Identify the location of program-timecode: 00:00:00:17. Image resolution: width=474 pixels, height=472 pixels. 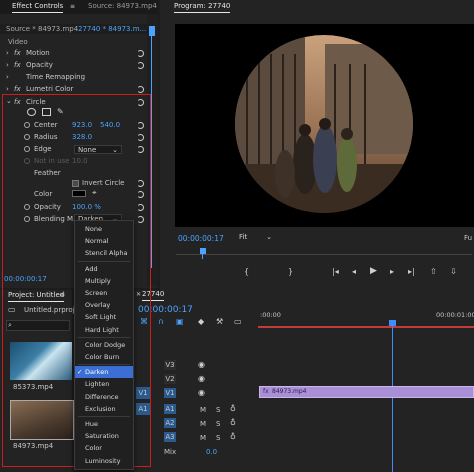
(201, 238).